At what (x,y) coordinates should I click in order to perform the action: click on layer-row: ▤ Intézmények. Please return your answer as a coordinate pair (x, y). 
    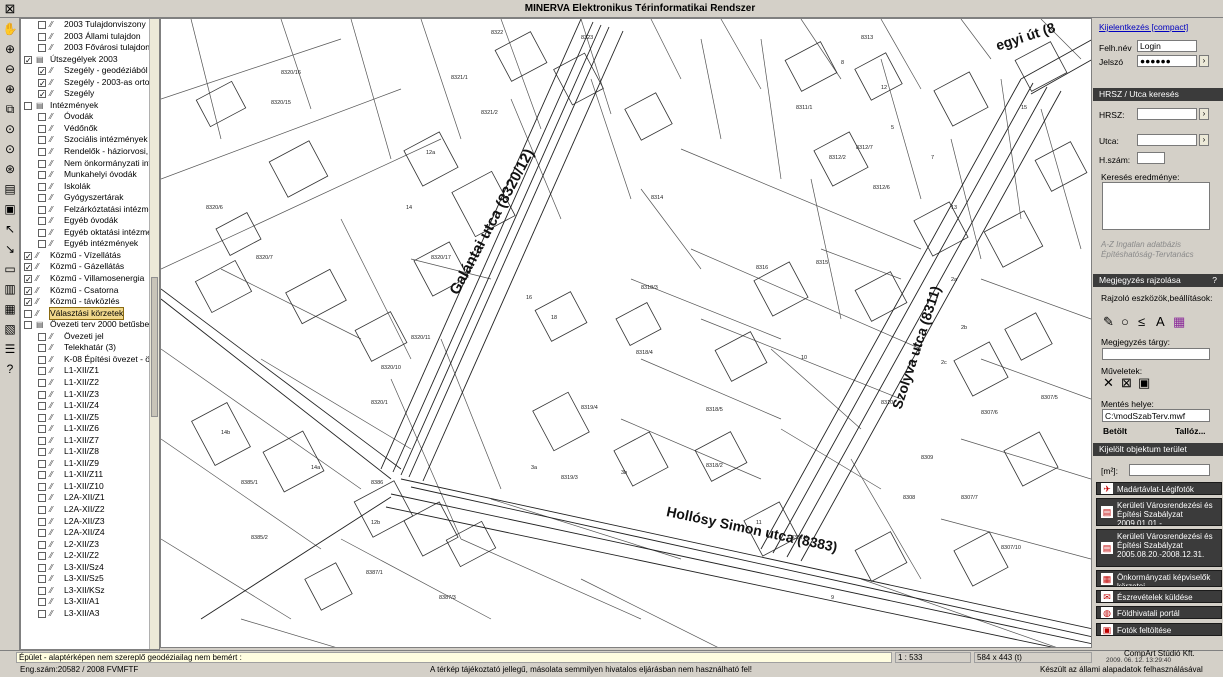
    Looking at the image, I should click on (90, 106).